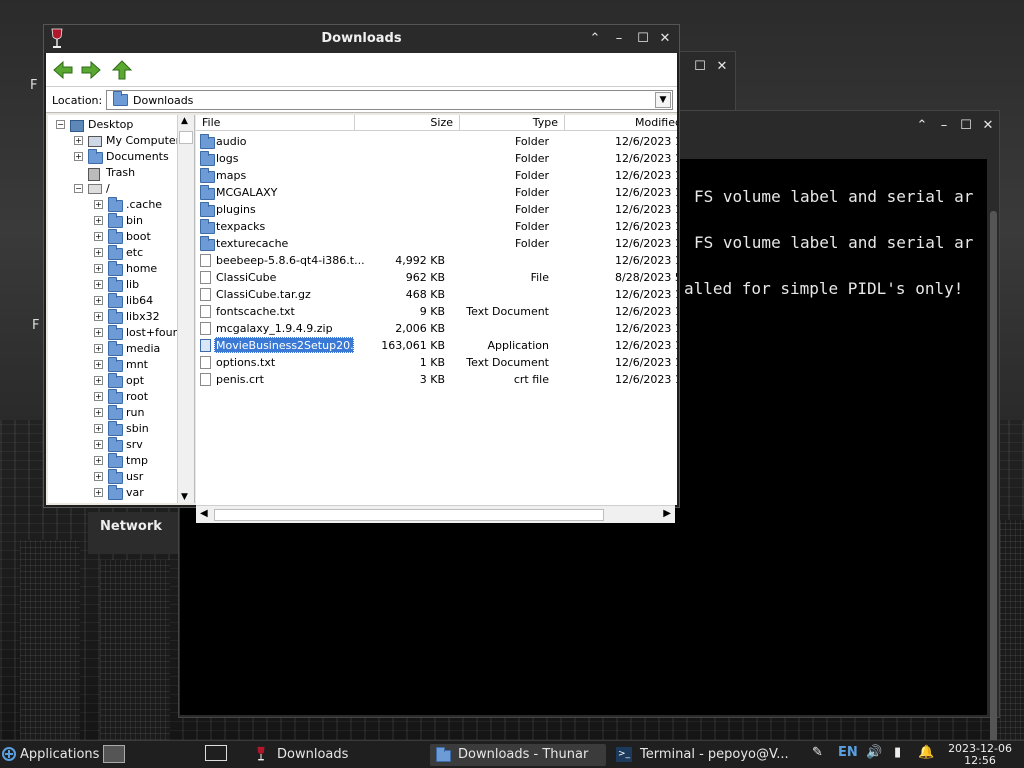  Describe the element at coordinates (184, 497) in the screenshot. I see `scroll-down-icon: ▼` at that location.